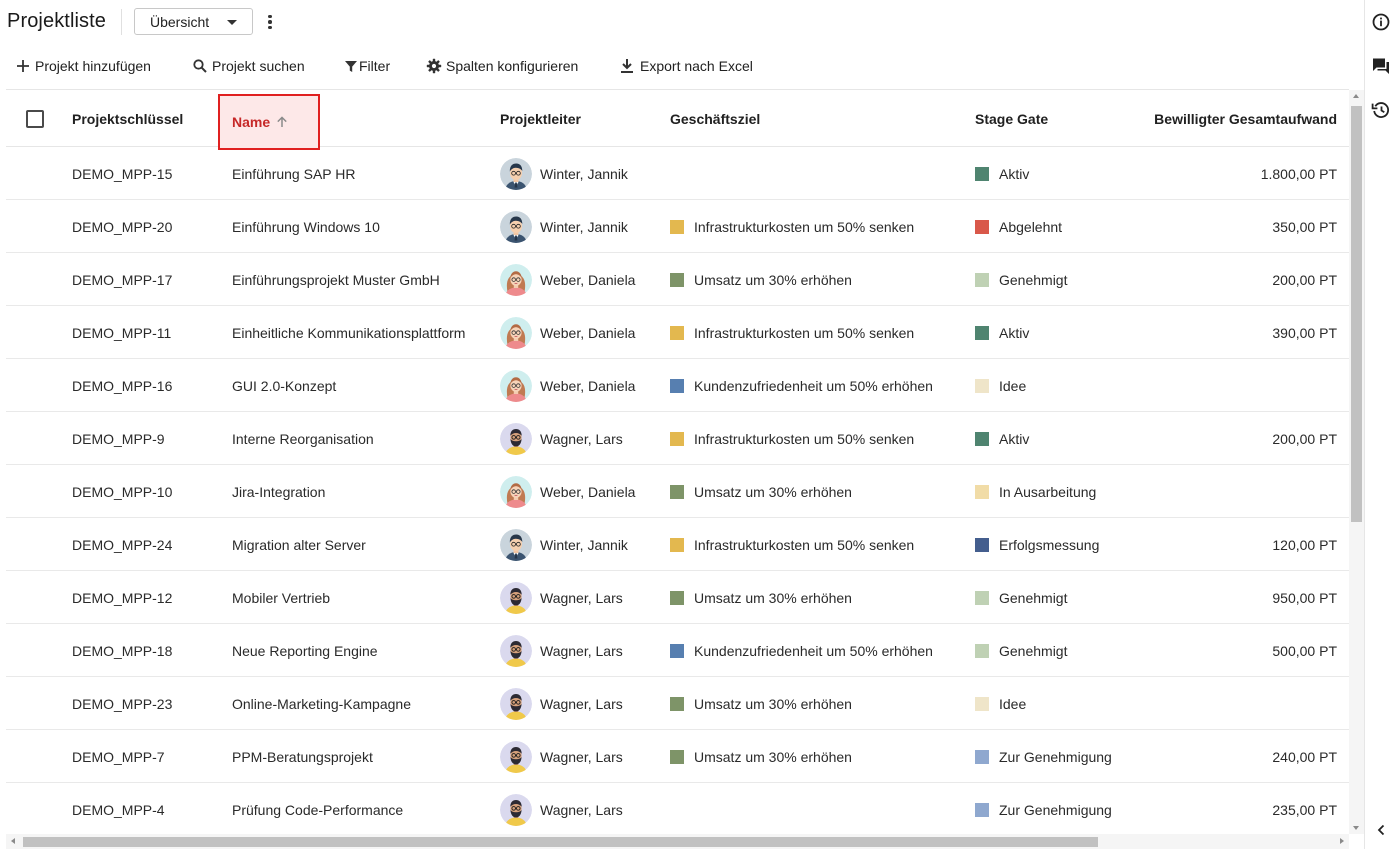 Image resolution: width=1395 pixels, height=849 pixels. I want to click on project-name: Einführung SAP HR, so click(293, 173).